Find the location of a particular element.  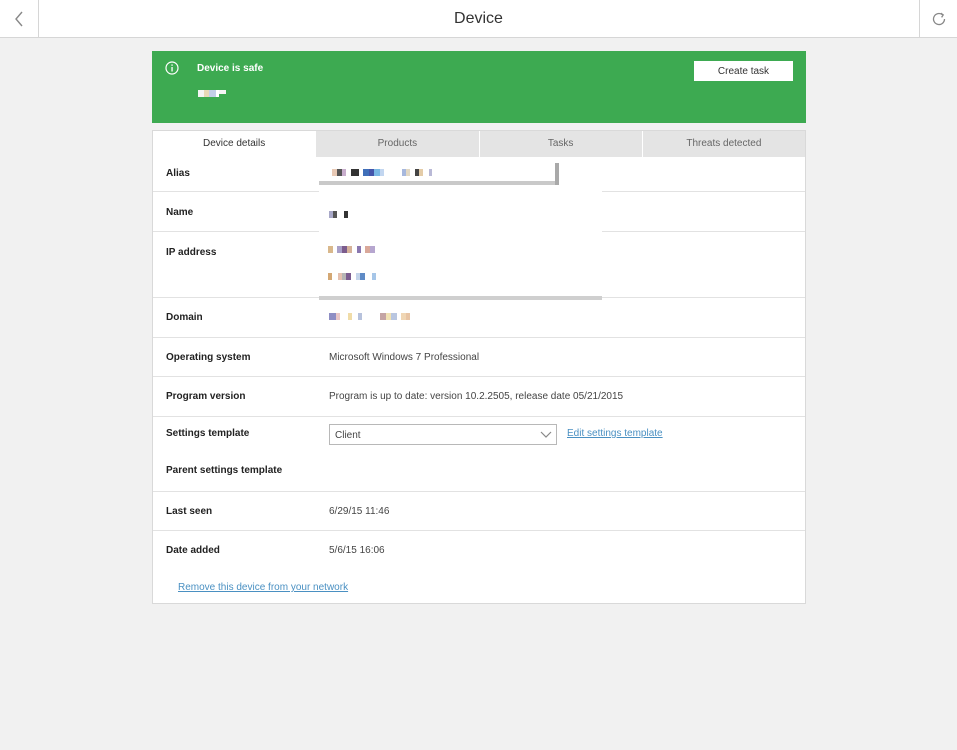

settings-template-select: Client is located at coordinates (443, 434).